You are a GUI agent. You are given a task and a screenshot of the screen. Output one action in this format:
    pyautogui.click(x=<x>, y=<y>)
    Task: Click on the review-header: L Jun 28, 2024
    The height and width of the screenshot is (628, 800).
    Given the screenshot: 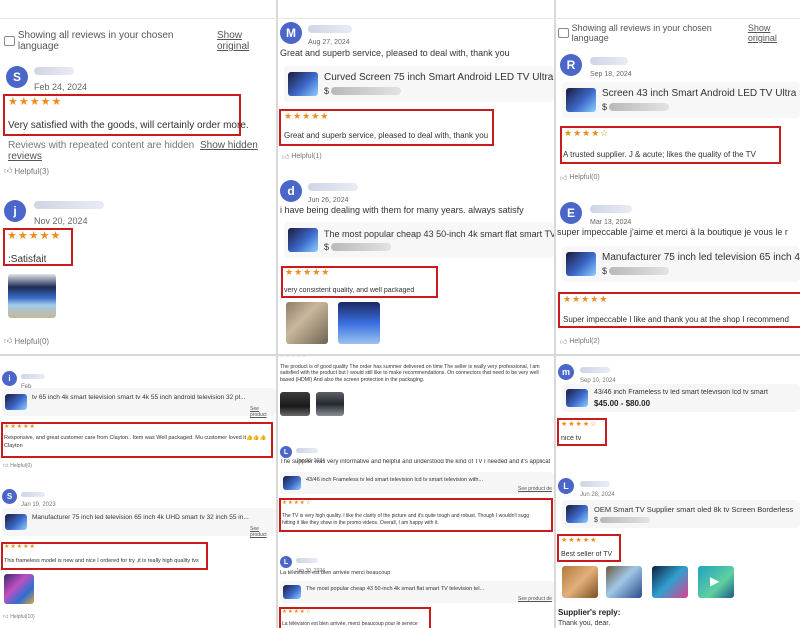 What is the action you would take?
    pyautogui.click(x=586, y=486)
    